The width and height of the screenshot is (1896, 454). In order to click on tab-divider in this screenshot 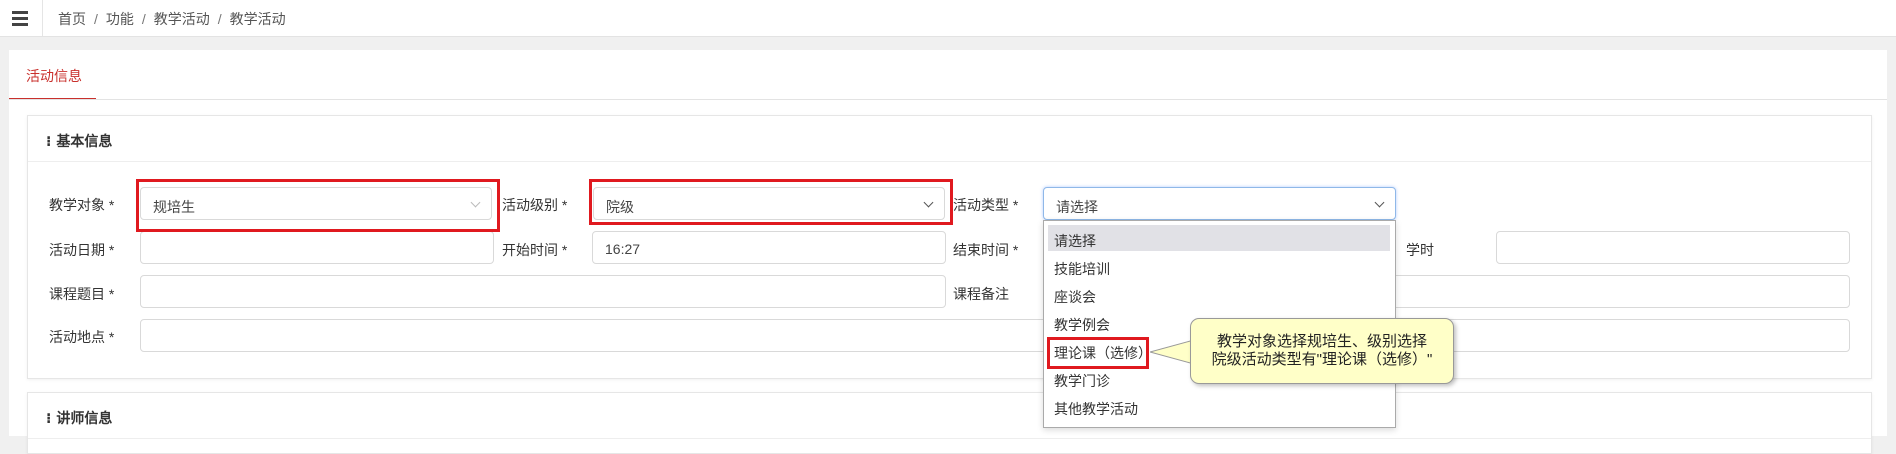, I will do `click(948, 99)`.